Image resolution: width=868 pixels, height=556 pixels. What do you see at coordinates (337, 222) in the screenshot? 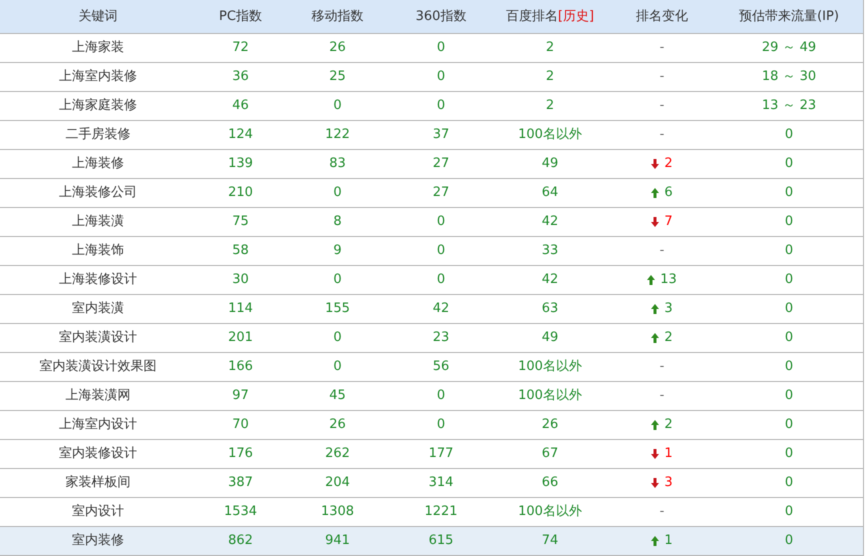
I see `mobile-index-cell-text: 8` at bounding box center [337, 222].